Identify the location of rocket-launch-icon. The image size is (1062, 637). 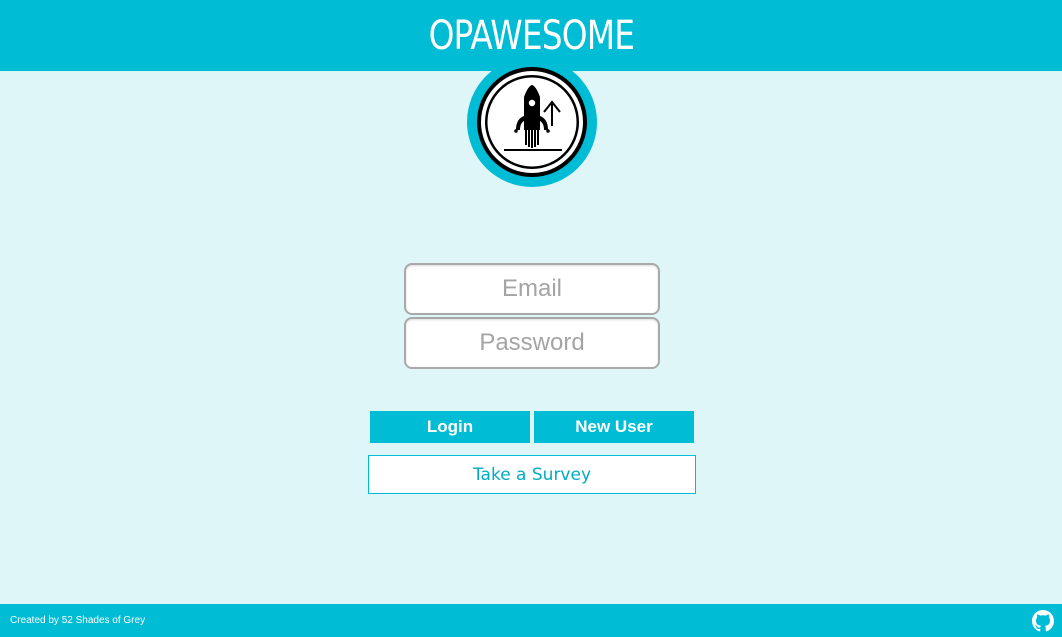
(532, 122).